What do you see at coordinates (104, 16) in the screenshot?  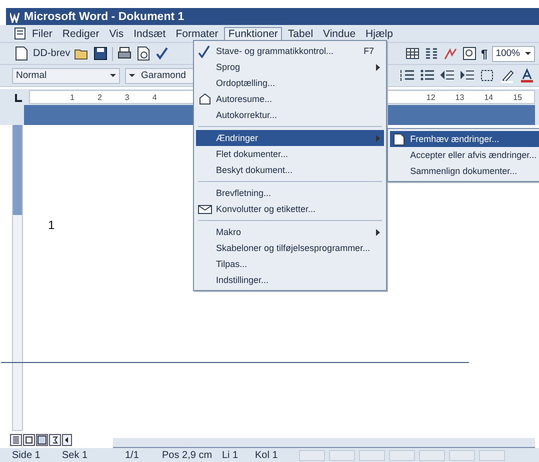 I see `window-title: Microsoft Word - Dokument 1` at bounding box center [104, 16].